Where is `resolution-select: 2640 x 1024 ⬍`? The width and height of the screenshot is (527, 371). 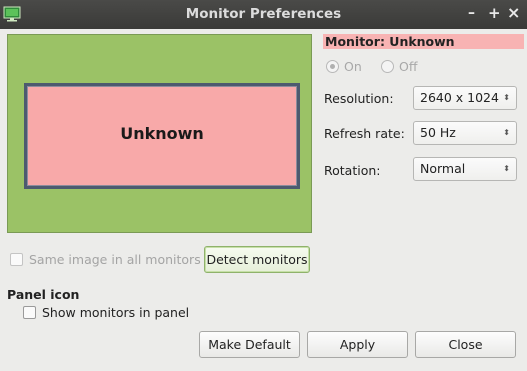 resolution-select: 2640 x 1024 ⬍ is located at coordinates (465, 98).